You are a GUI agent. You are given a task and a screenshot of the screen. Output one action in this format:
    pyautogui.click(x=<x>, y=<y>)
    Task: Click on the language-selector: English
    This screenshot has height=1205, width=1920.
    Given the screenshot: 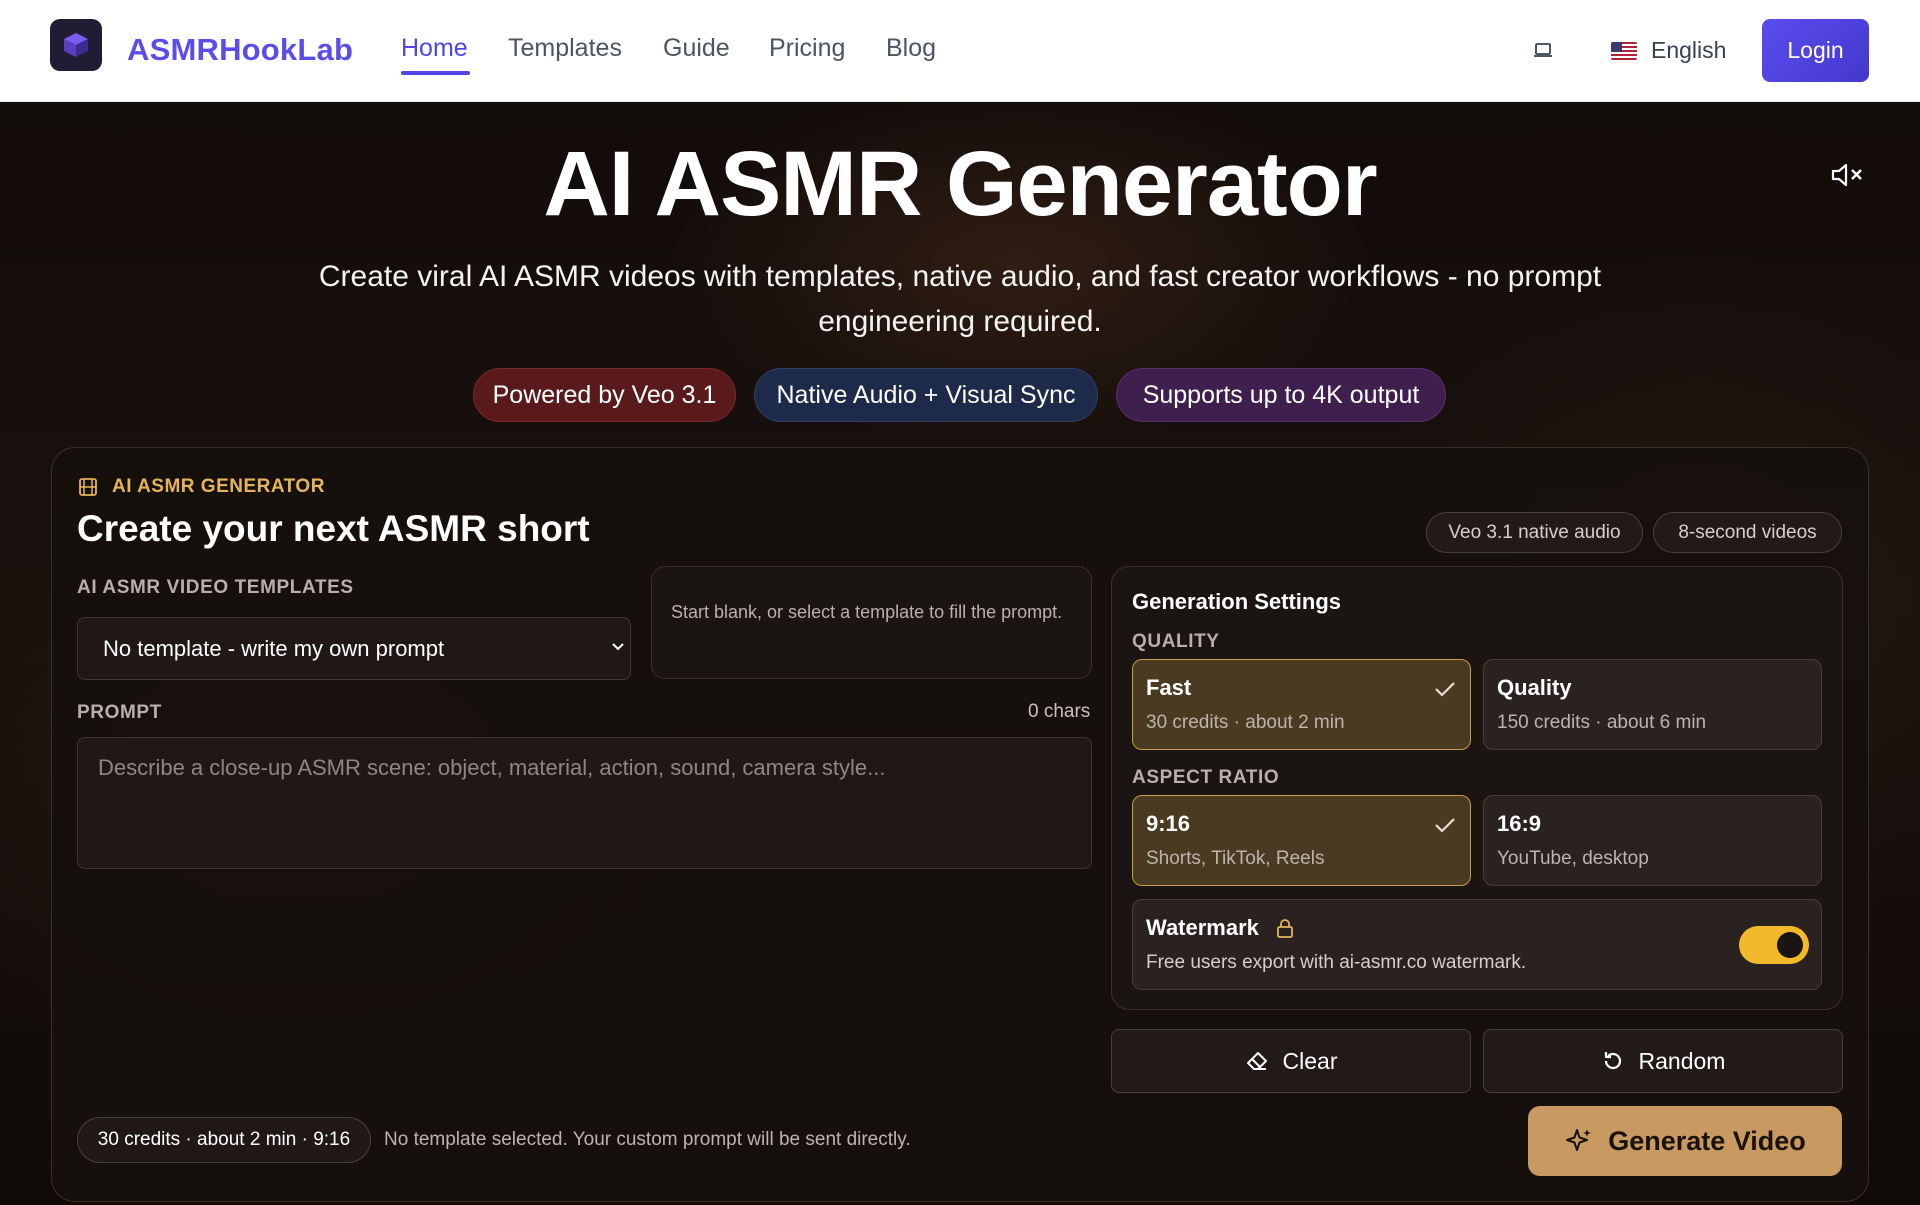 What is the action you would take?
    pyautogui.click(x=1688, y=50)
    